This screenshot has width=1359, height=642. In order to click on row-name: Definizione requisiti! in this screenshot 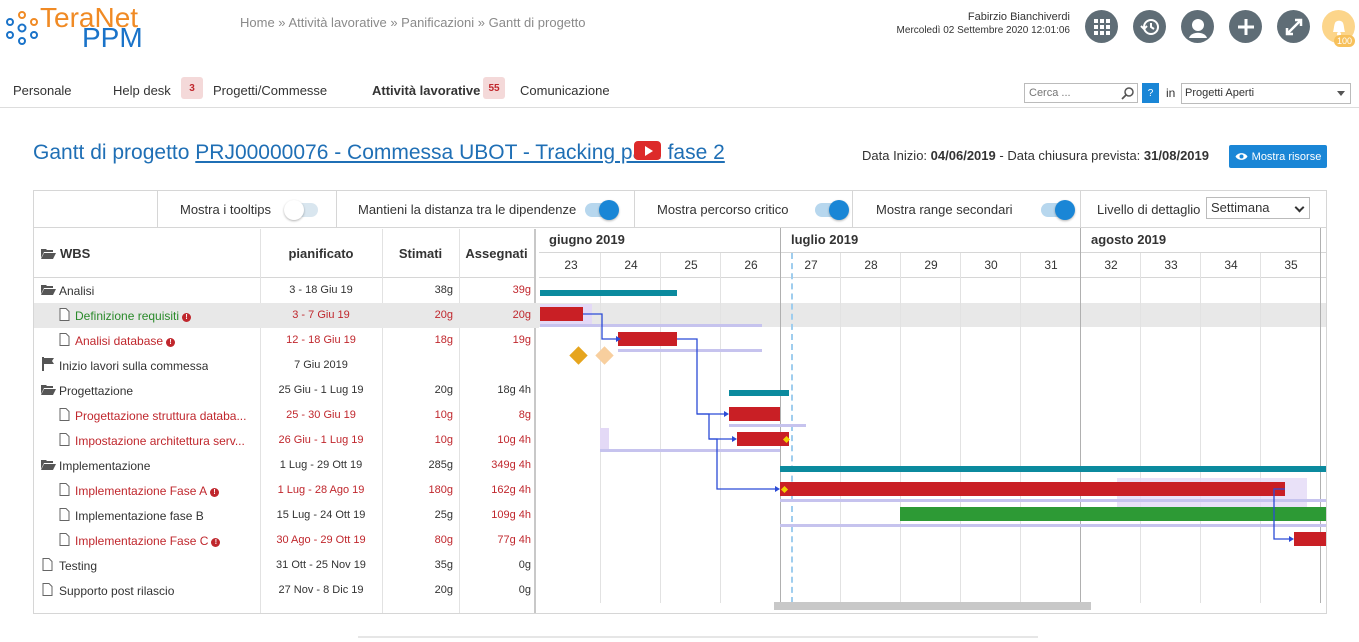, I will do `click(133, 316)`.